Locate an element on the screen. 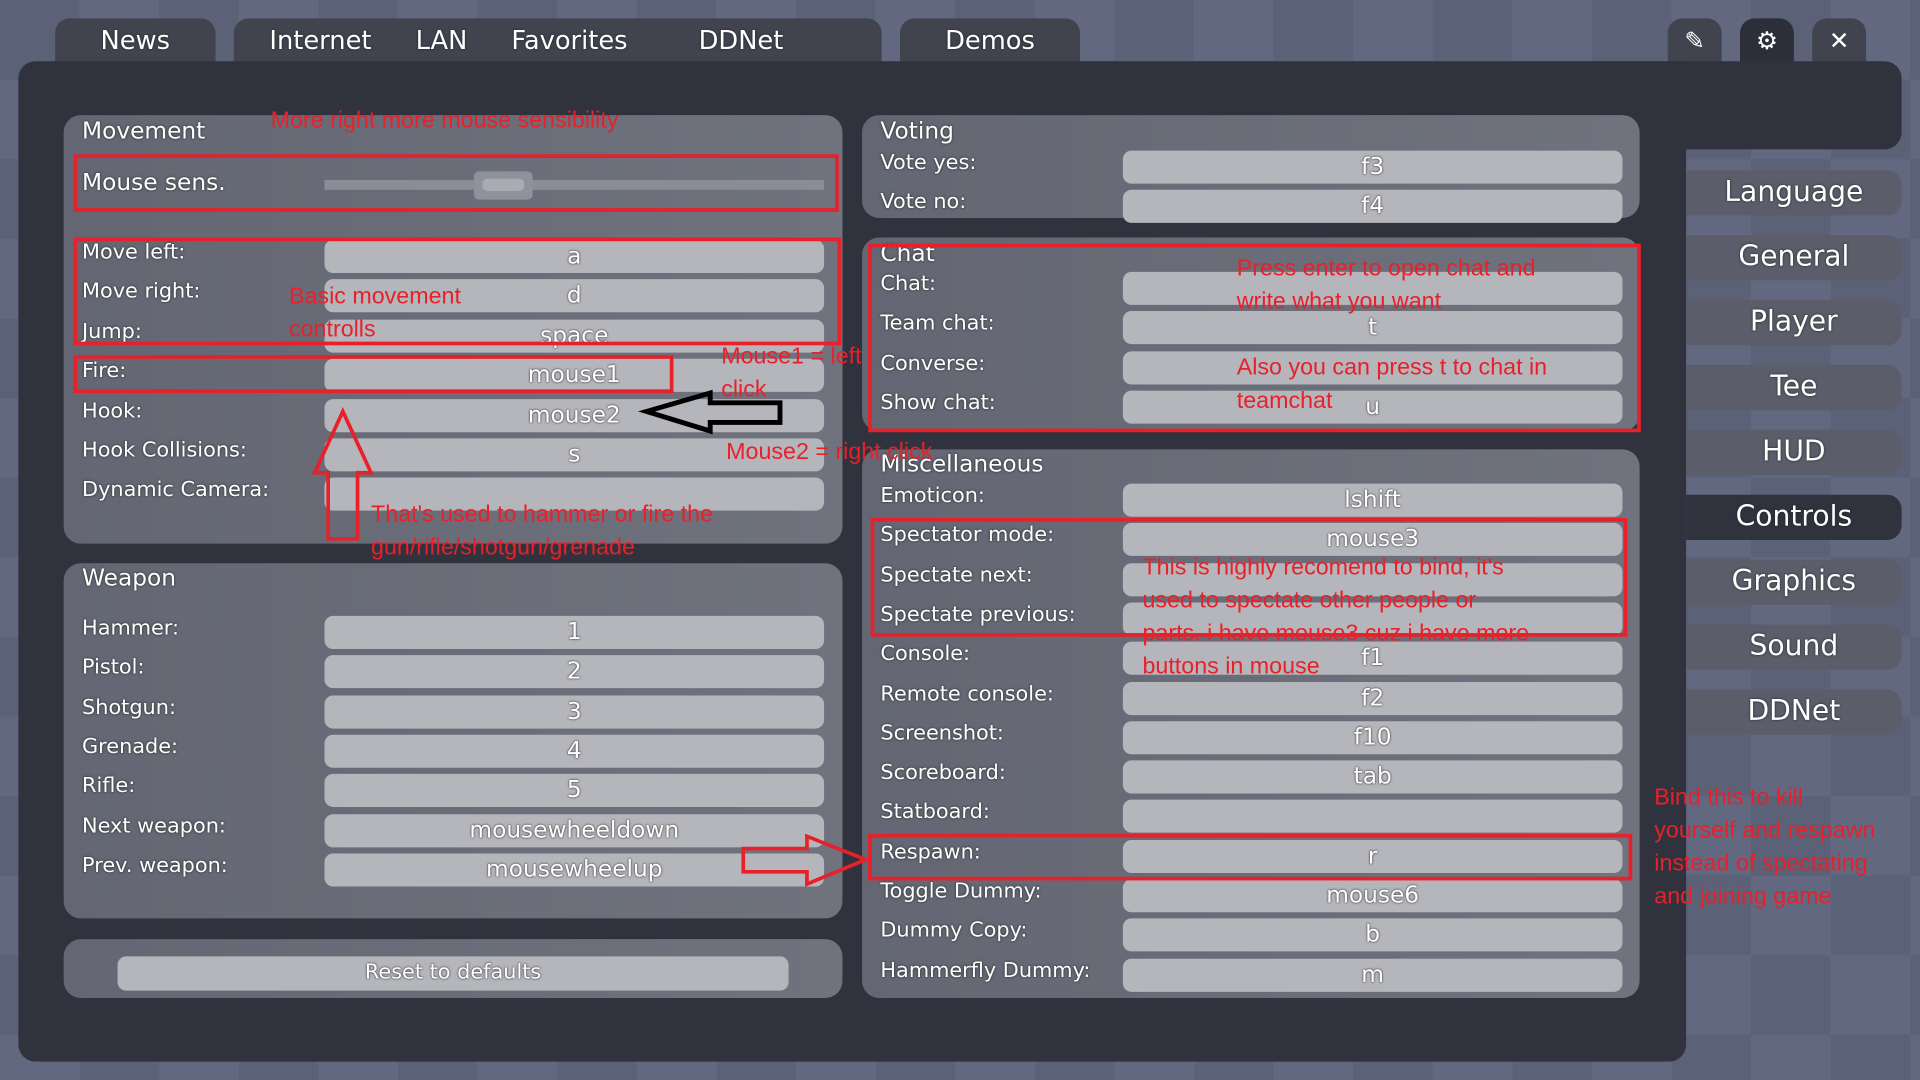  red-up-arrow is located at coordinates (342, 474).